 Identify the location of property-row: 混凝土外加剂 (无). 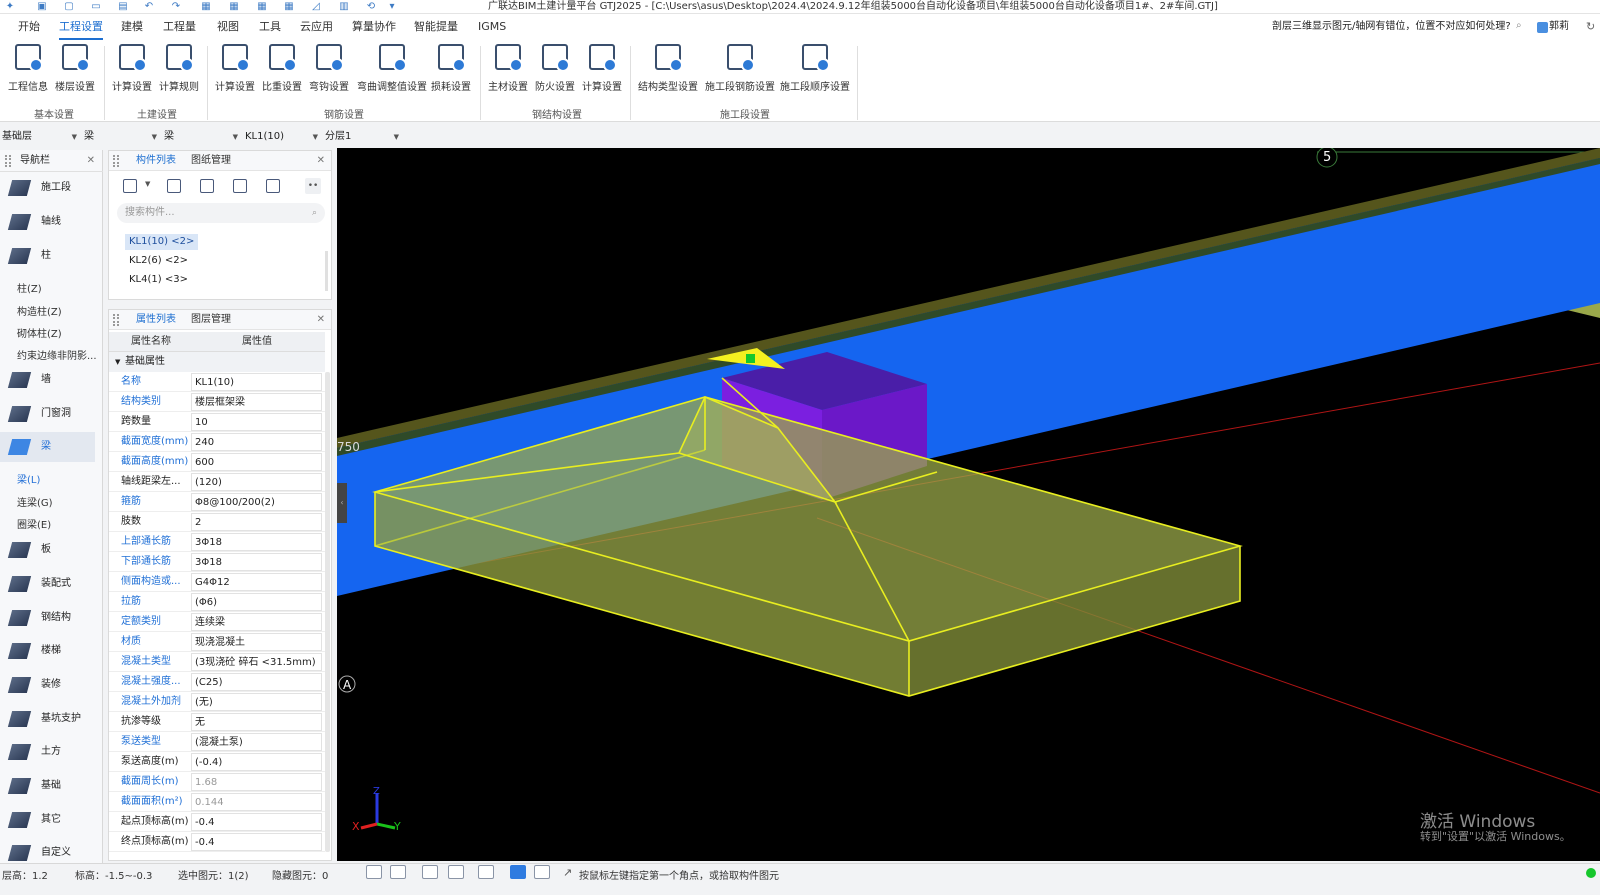
(217, 702).